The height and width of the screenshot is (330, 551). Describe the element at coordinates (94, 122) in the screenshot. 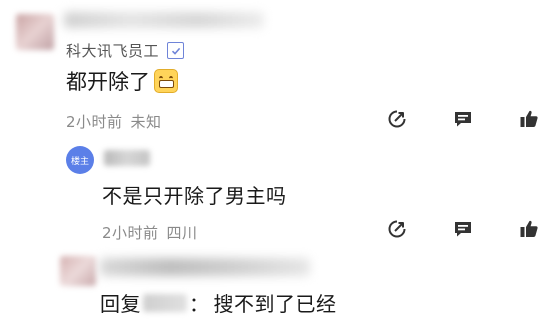

I see `comment-time: 2小时前` at that location.